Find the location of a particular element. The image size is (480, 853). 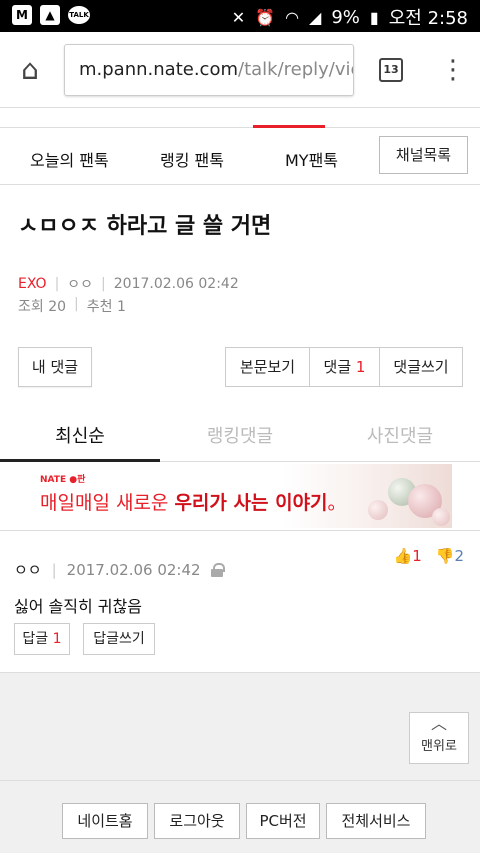

url-path: /talk/reply/vie is located at coordinates (296, 69).